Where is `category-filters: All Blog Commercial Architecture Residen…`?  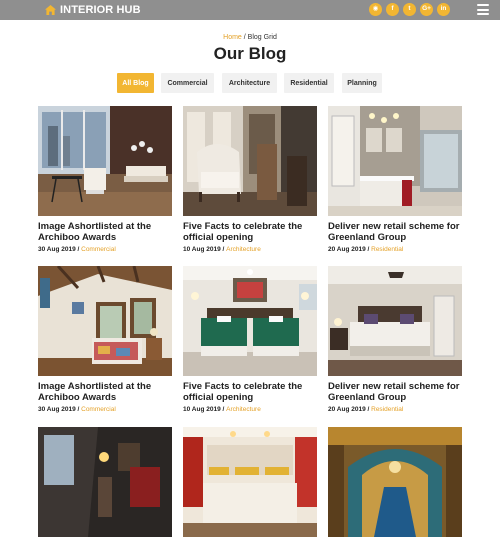
category-filters: All Blog Commercial Architecture Residen… is located at coordinates (250, 83).